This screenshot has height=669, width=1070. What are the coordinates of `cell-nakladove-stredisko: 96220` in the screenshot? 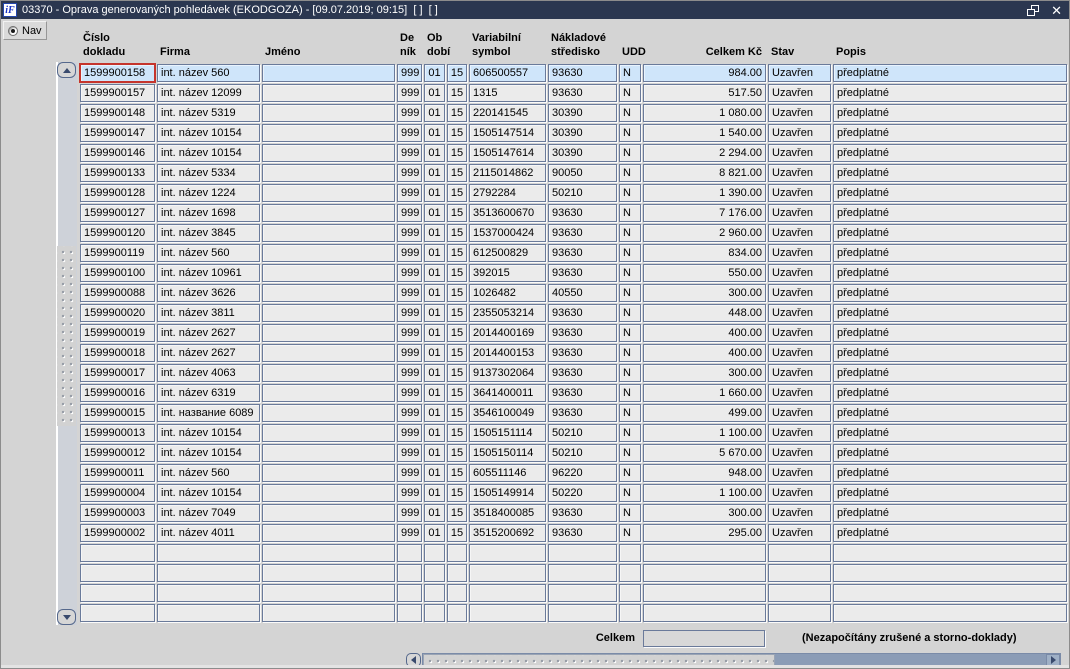 It's located at (582, 473).